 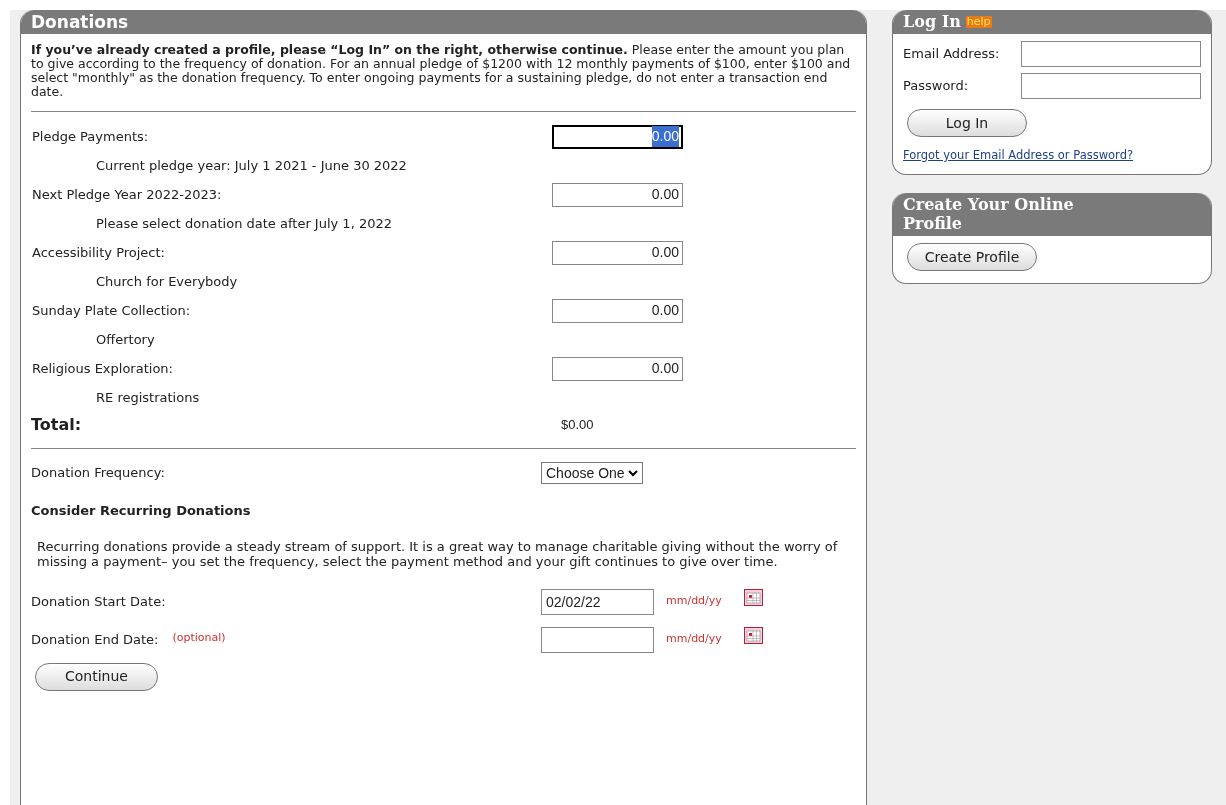 I want to click on recurring-paragraph: Recurring donations provide a steady stream of support. It is a great way to manage charitable giving without the worry of missing a payment– you set the frequency, select the payment method and your gift continues to give over time., so click(x=437, y=553).